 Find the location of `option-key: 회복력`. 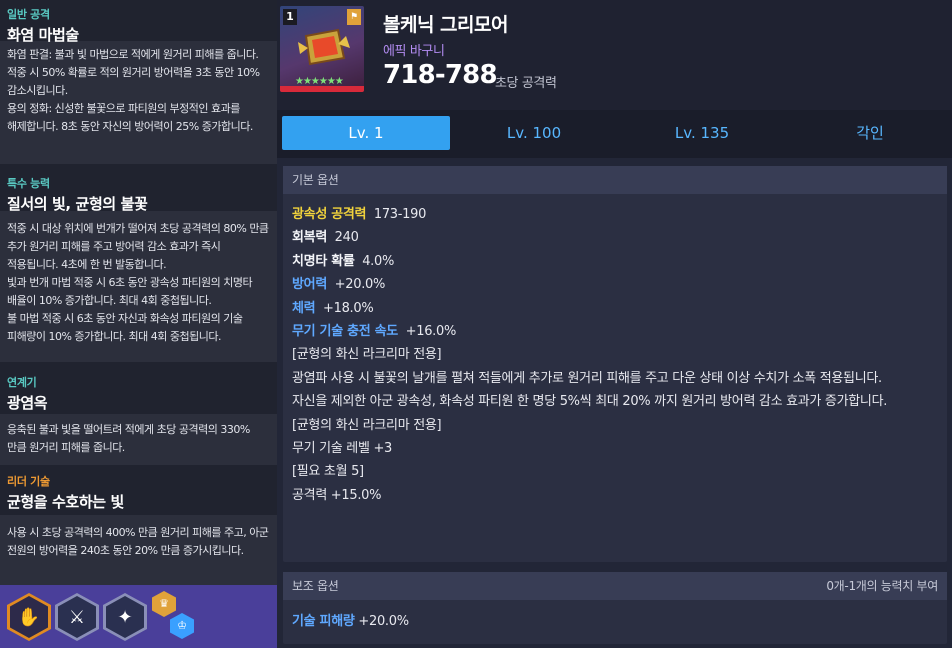

option-key: 회복력 is located at coordinates (309, 238).